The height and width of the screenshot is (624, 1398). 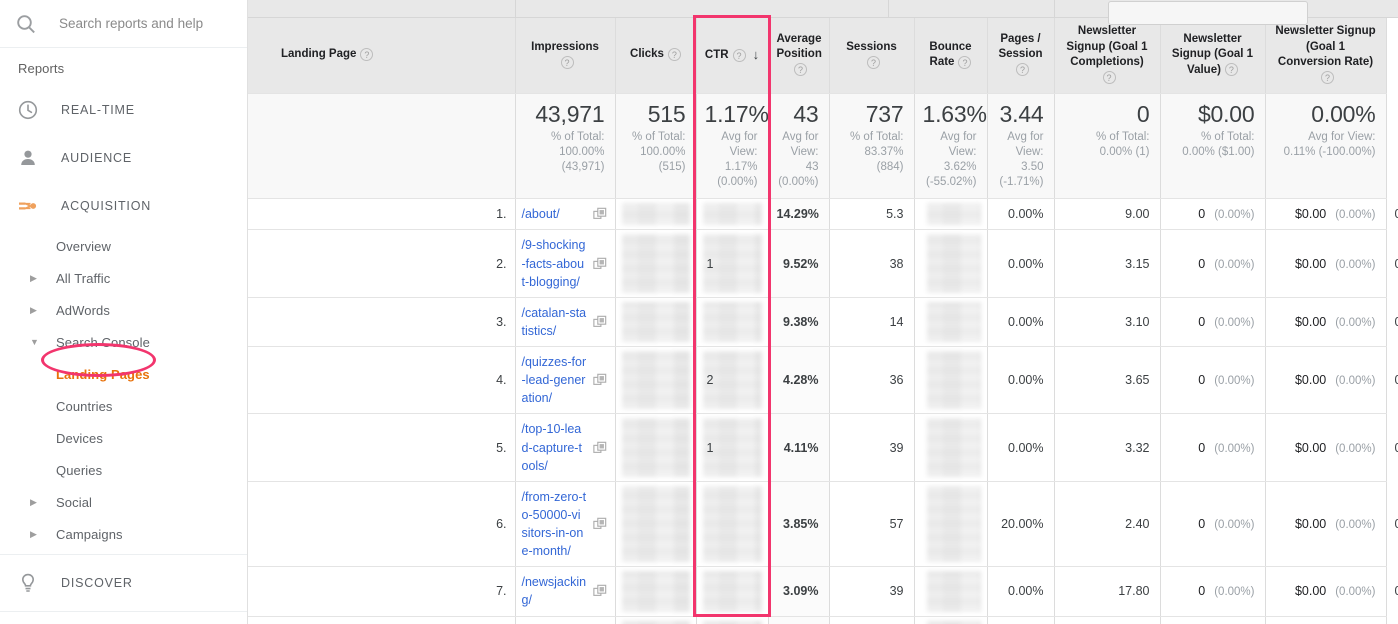 What do you see at coordinates (149, 23) in the screenshot?
I see `search-input` at bounding box center [149, 23].